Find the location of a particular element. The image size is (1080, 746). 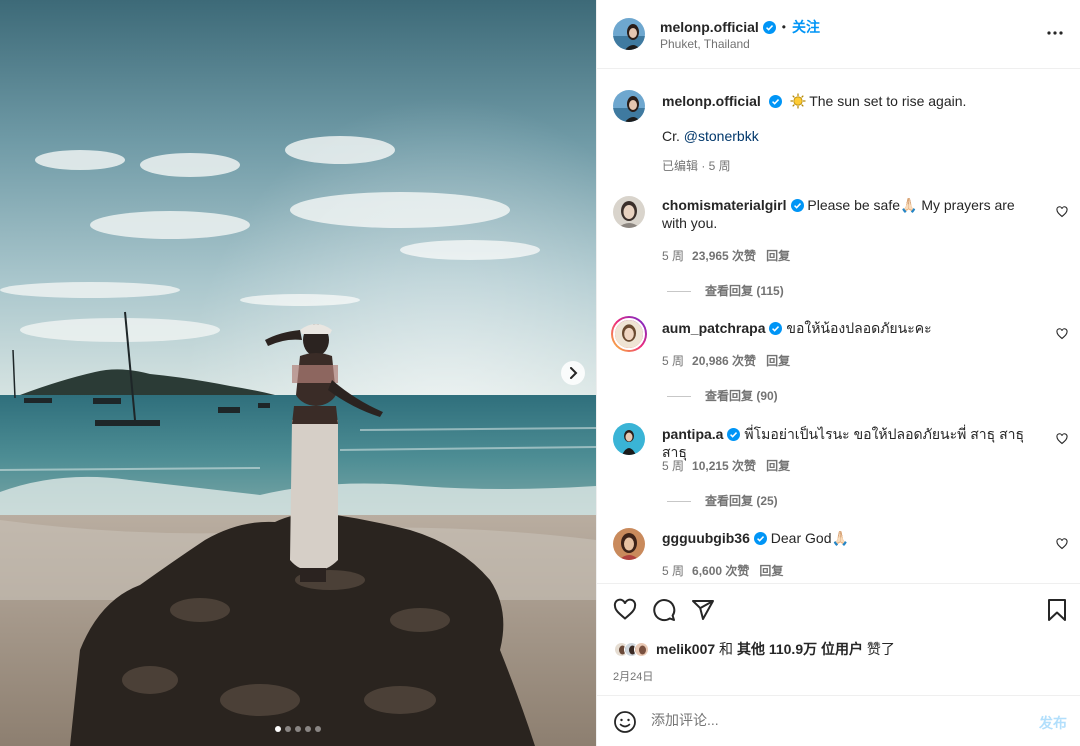

caption-avatar is located at coordinates (629, 106).